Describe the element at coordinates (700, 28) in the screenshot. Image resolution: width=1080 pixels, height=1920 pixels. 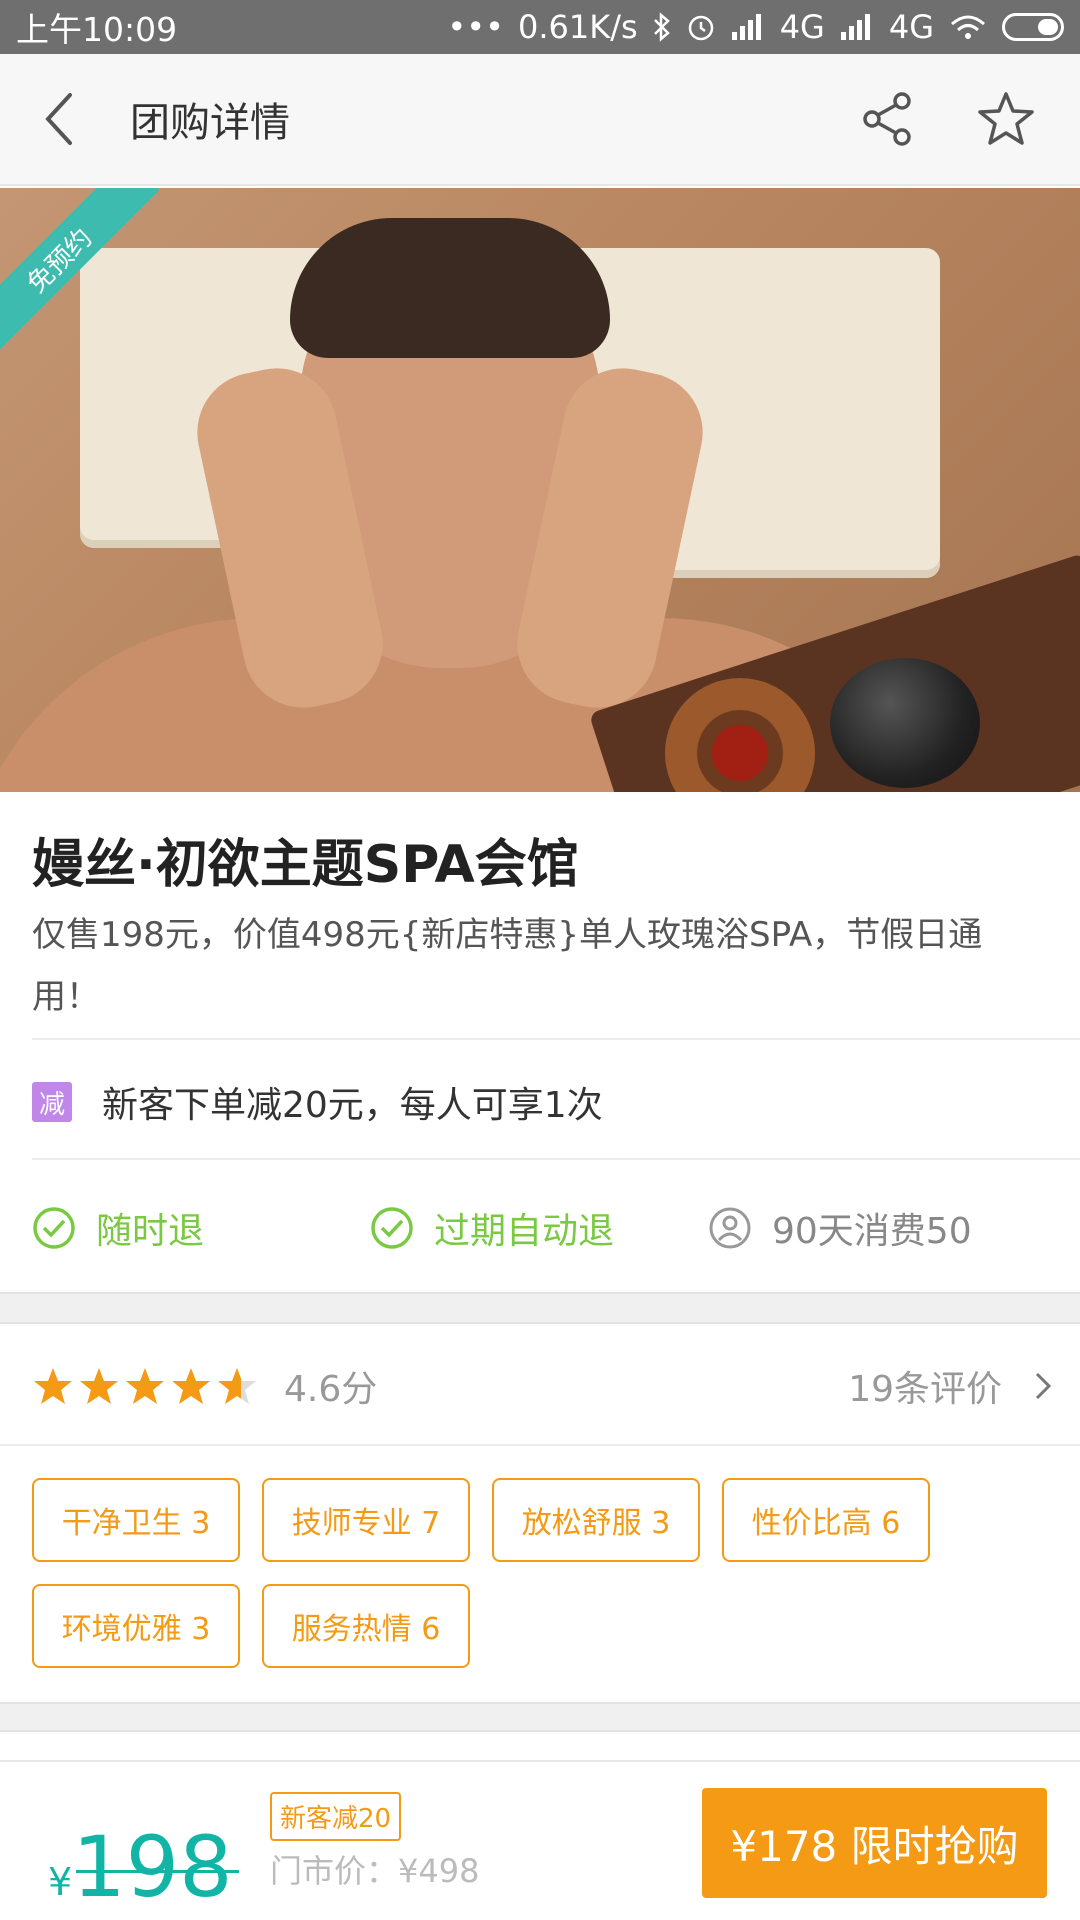
I see `alarm-icon` at that location.